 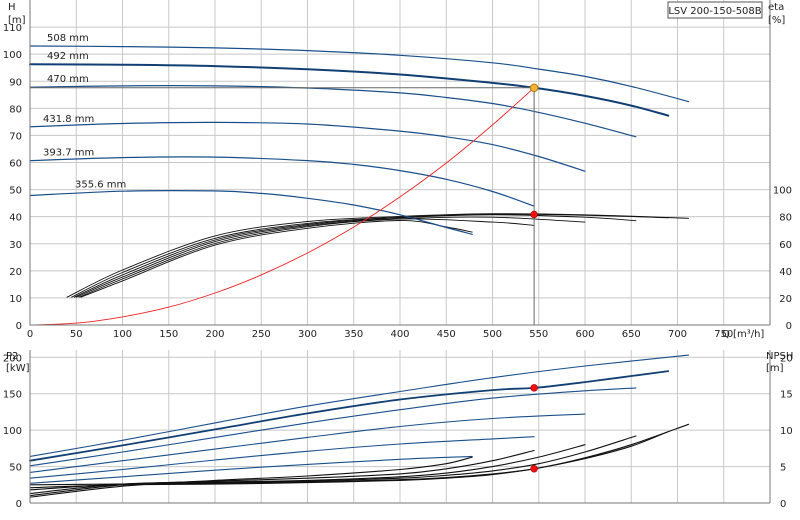 I want to click on npsh-tick-label: 10, so click(x=786, y=431).